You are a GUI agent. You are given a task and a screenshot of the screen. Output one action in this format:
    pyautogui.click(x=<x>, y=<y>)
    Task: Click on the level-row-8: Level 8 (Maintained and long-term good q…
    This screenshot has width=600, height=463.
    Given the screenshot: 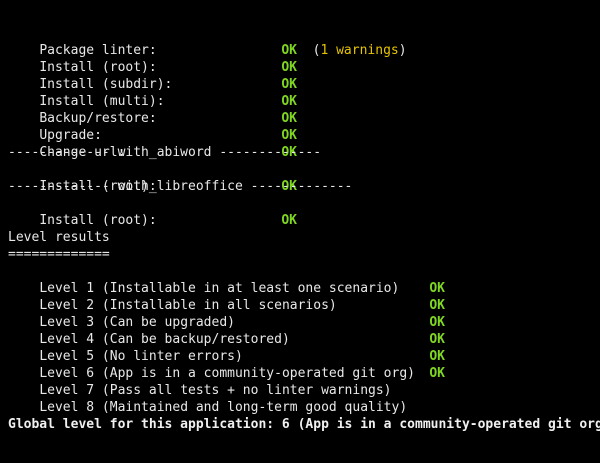 What is the action you would take?
    pyautogui.click(x=218, y=398)
    